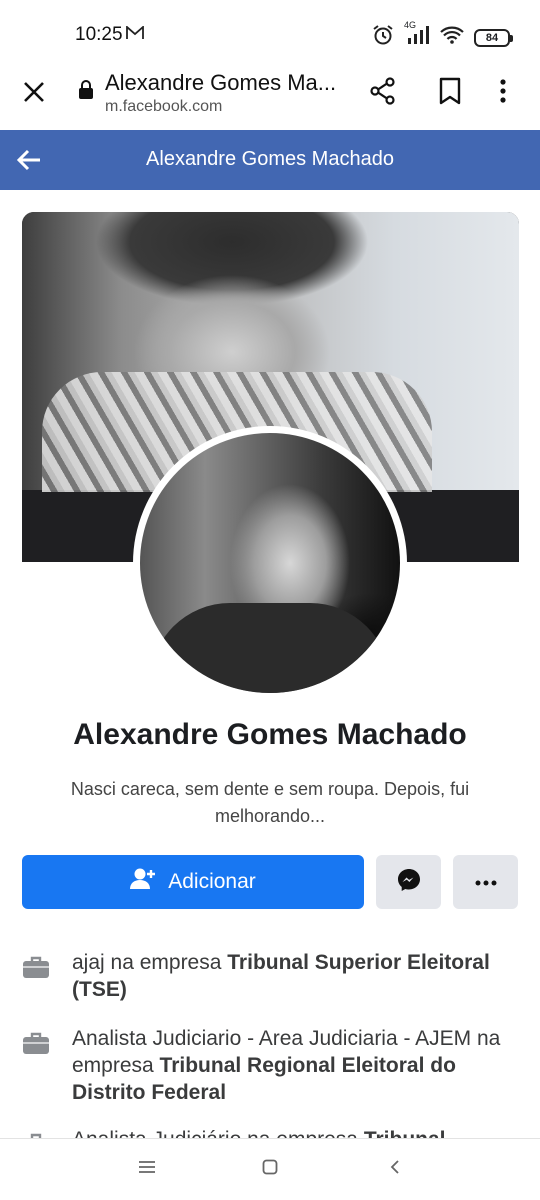  I want to click on more-options-button, so click(485, 882).